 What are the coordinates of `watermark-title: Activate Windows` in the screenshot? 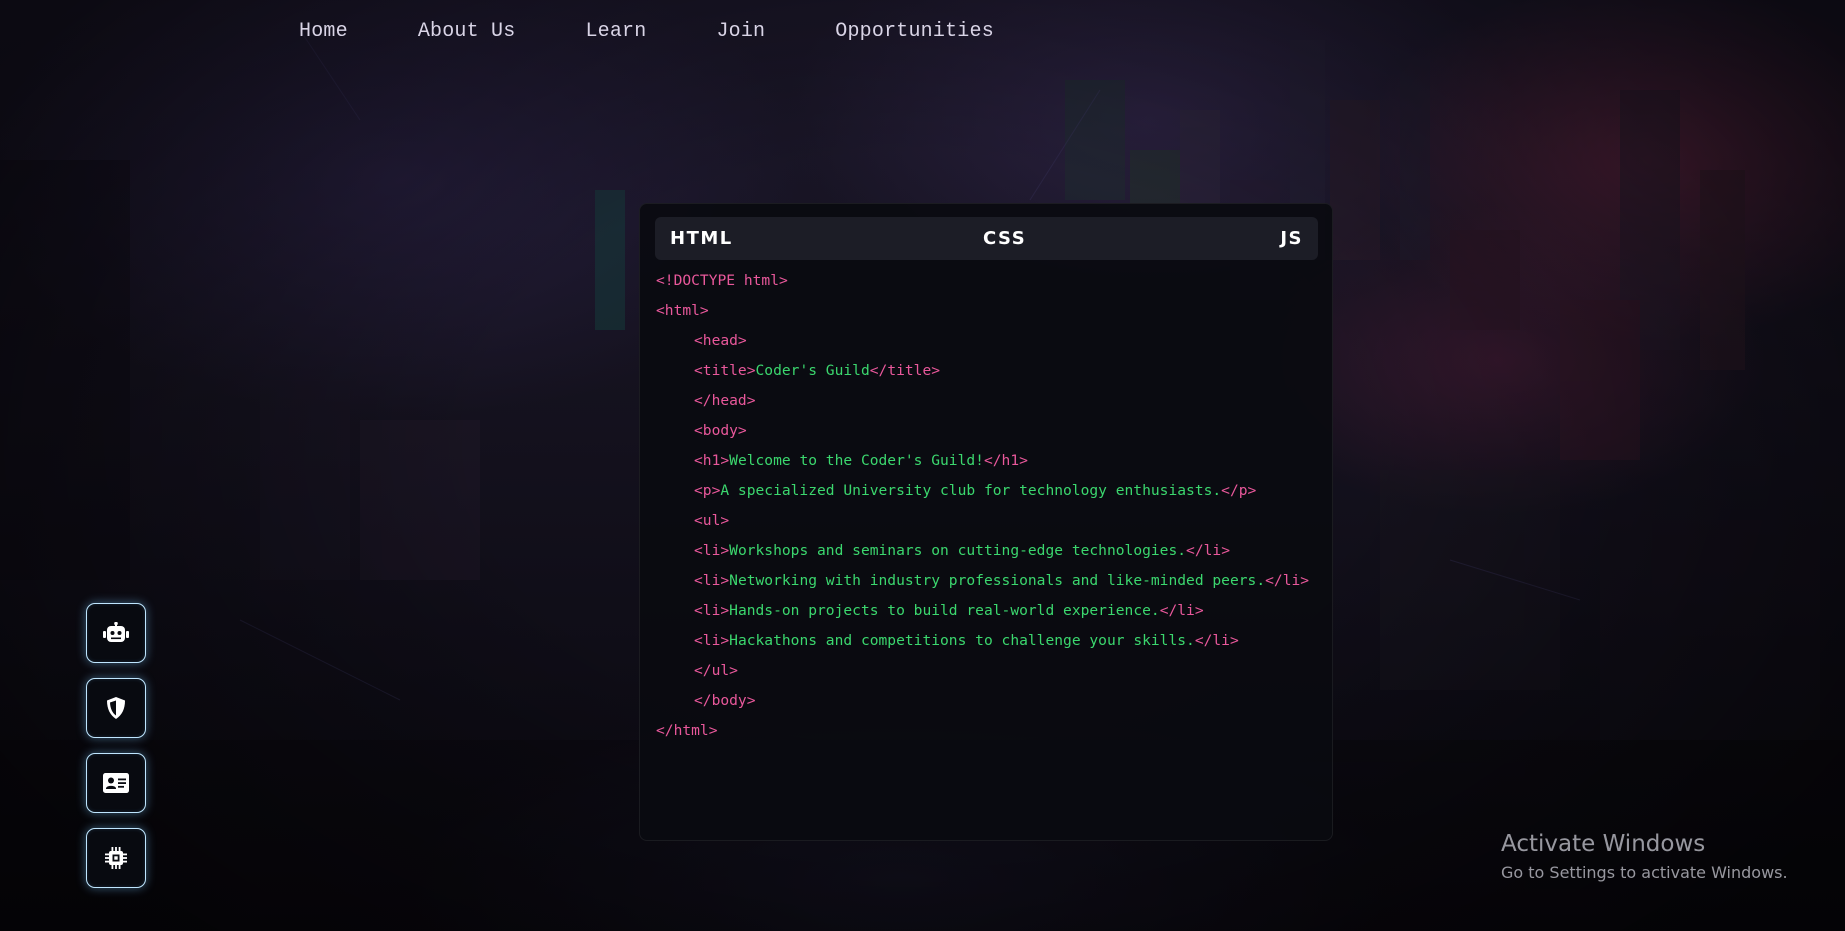 It's located at (1603, 844).